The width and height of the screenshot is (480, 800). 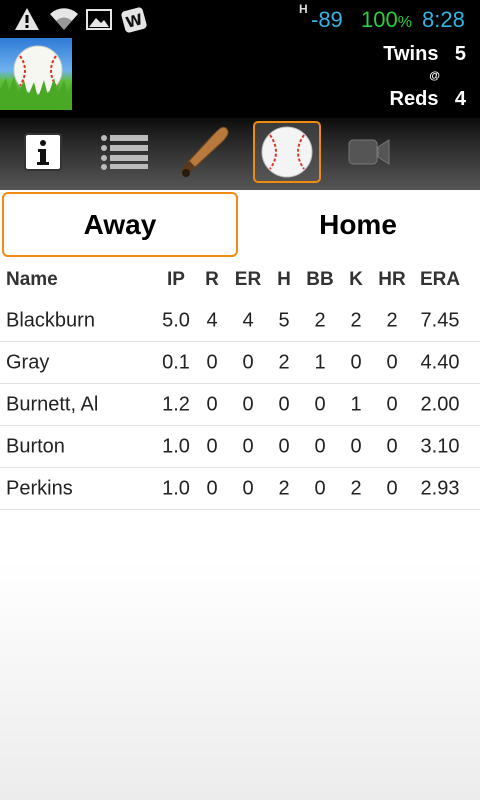 What do you see at coordinates (327, 19) in the screenshot?
I see `signal-strength: -89` at bounding box center [327, 19].